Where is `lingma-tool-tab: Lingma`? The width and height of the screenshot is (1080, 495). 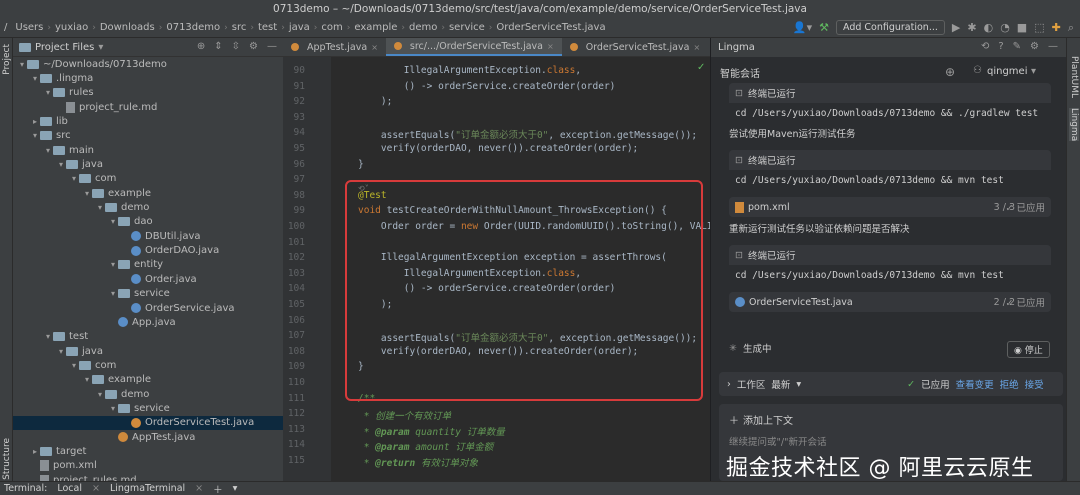
lingma-tool-tab: Lingma is located at coordinates (1074, 125).